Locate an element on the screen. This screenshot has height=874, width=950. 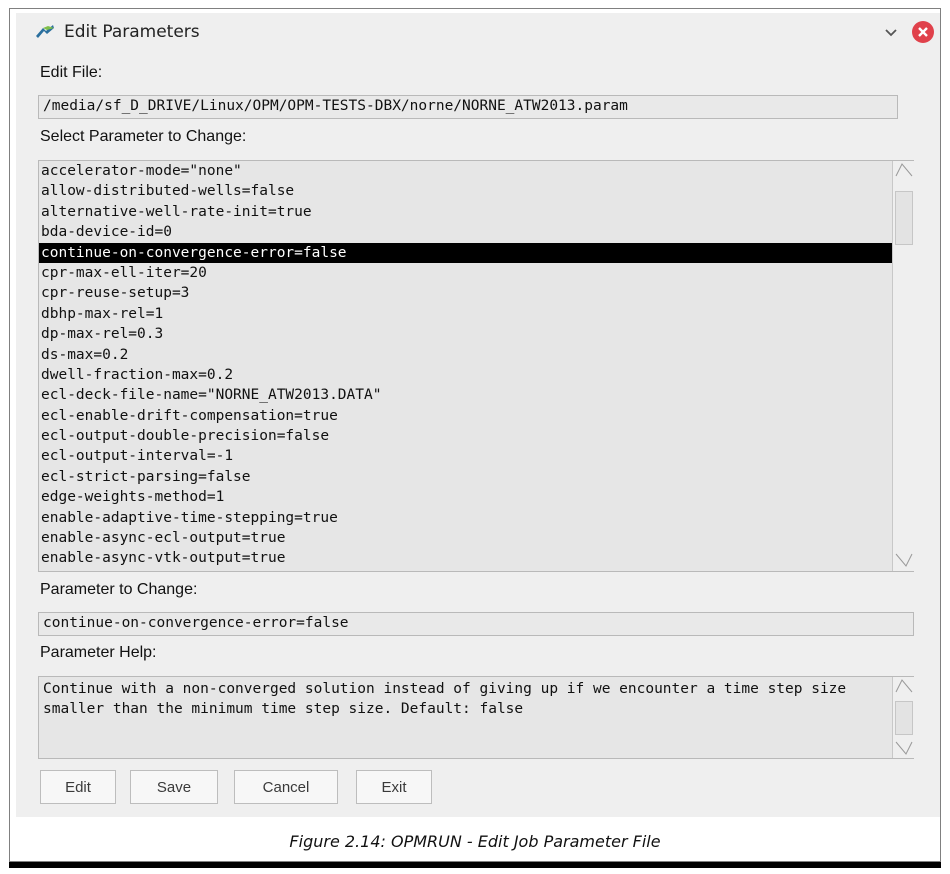
chevron-down-icon is located at coordinates (891, 32).